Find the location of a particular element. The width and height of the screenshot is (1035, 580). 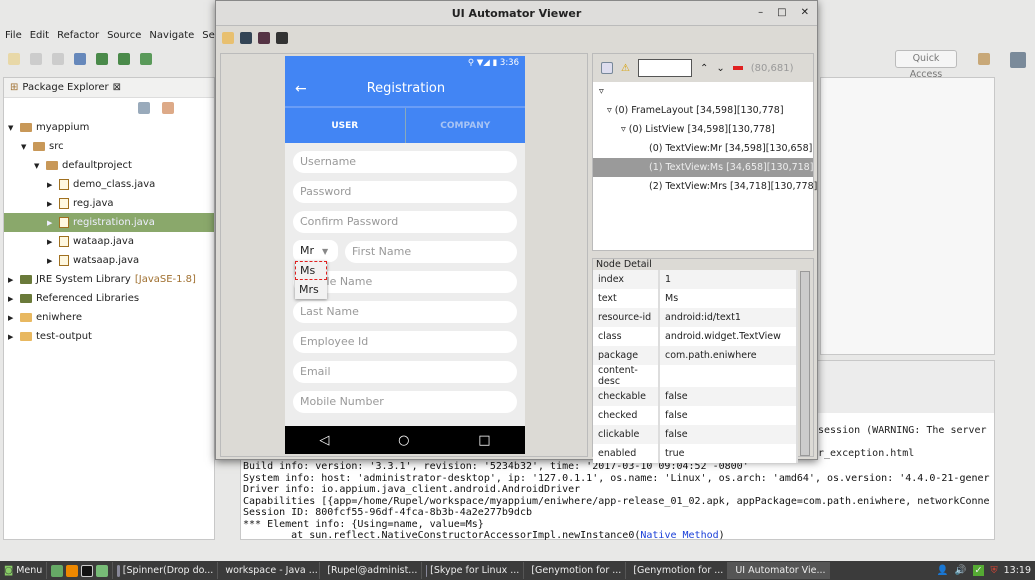

field-email: Email is located at coordinates (405, 372).